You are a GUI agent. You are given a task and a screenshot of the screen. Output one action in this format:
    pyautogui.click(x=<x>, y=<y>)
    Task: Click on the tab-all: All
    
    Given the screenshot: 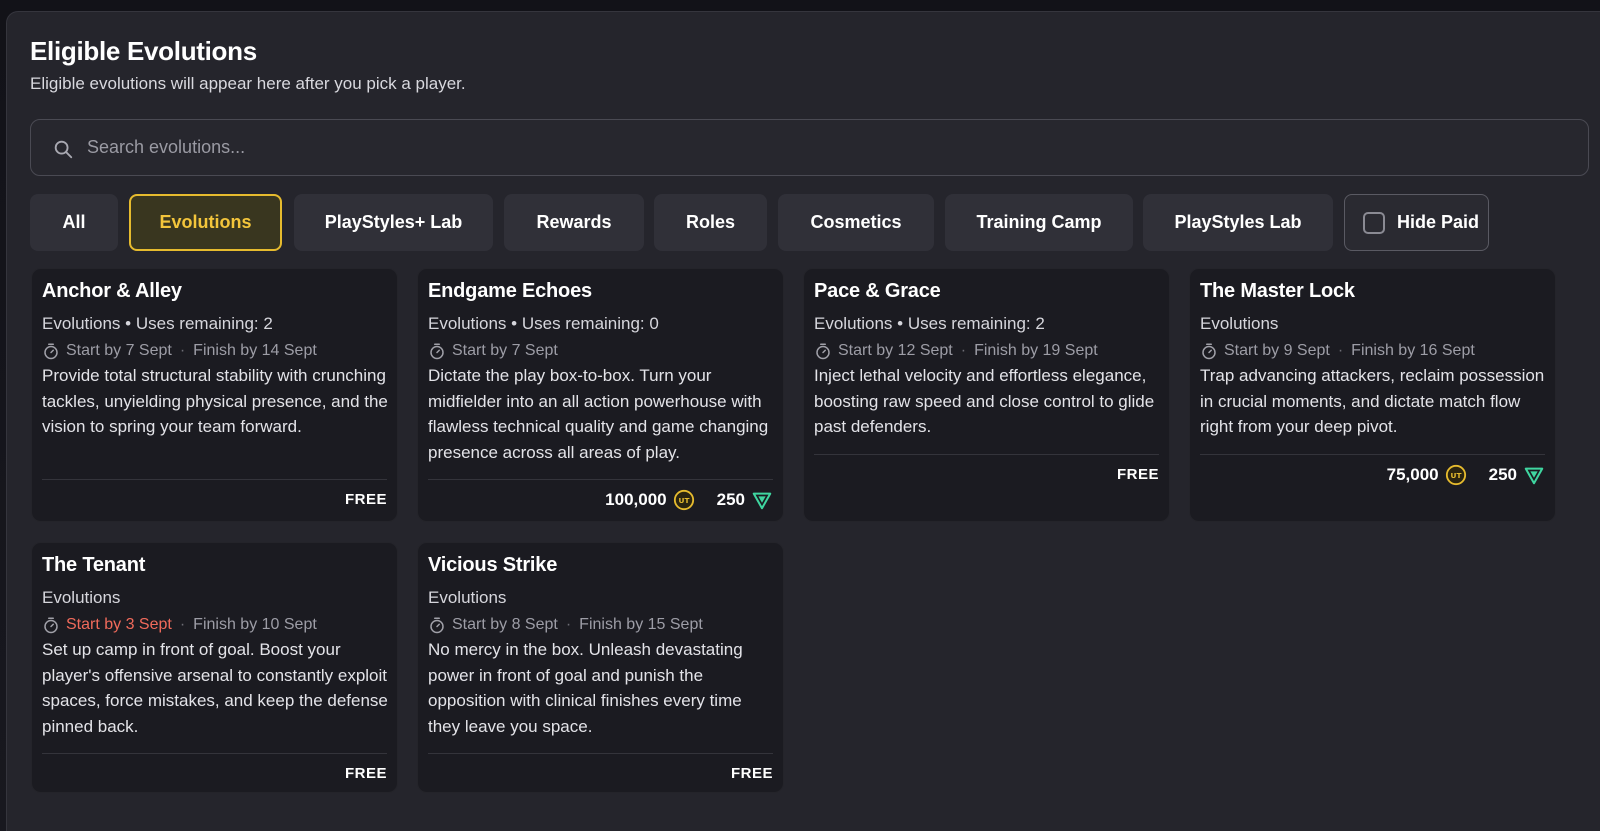 What is the action you would take?
    pyautogui.click(x=74, y=222)
    